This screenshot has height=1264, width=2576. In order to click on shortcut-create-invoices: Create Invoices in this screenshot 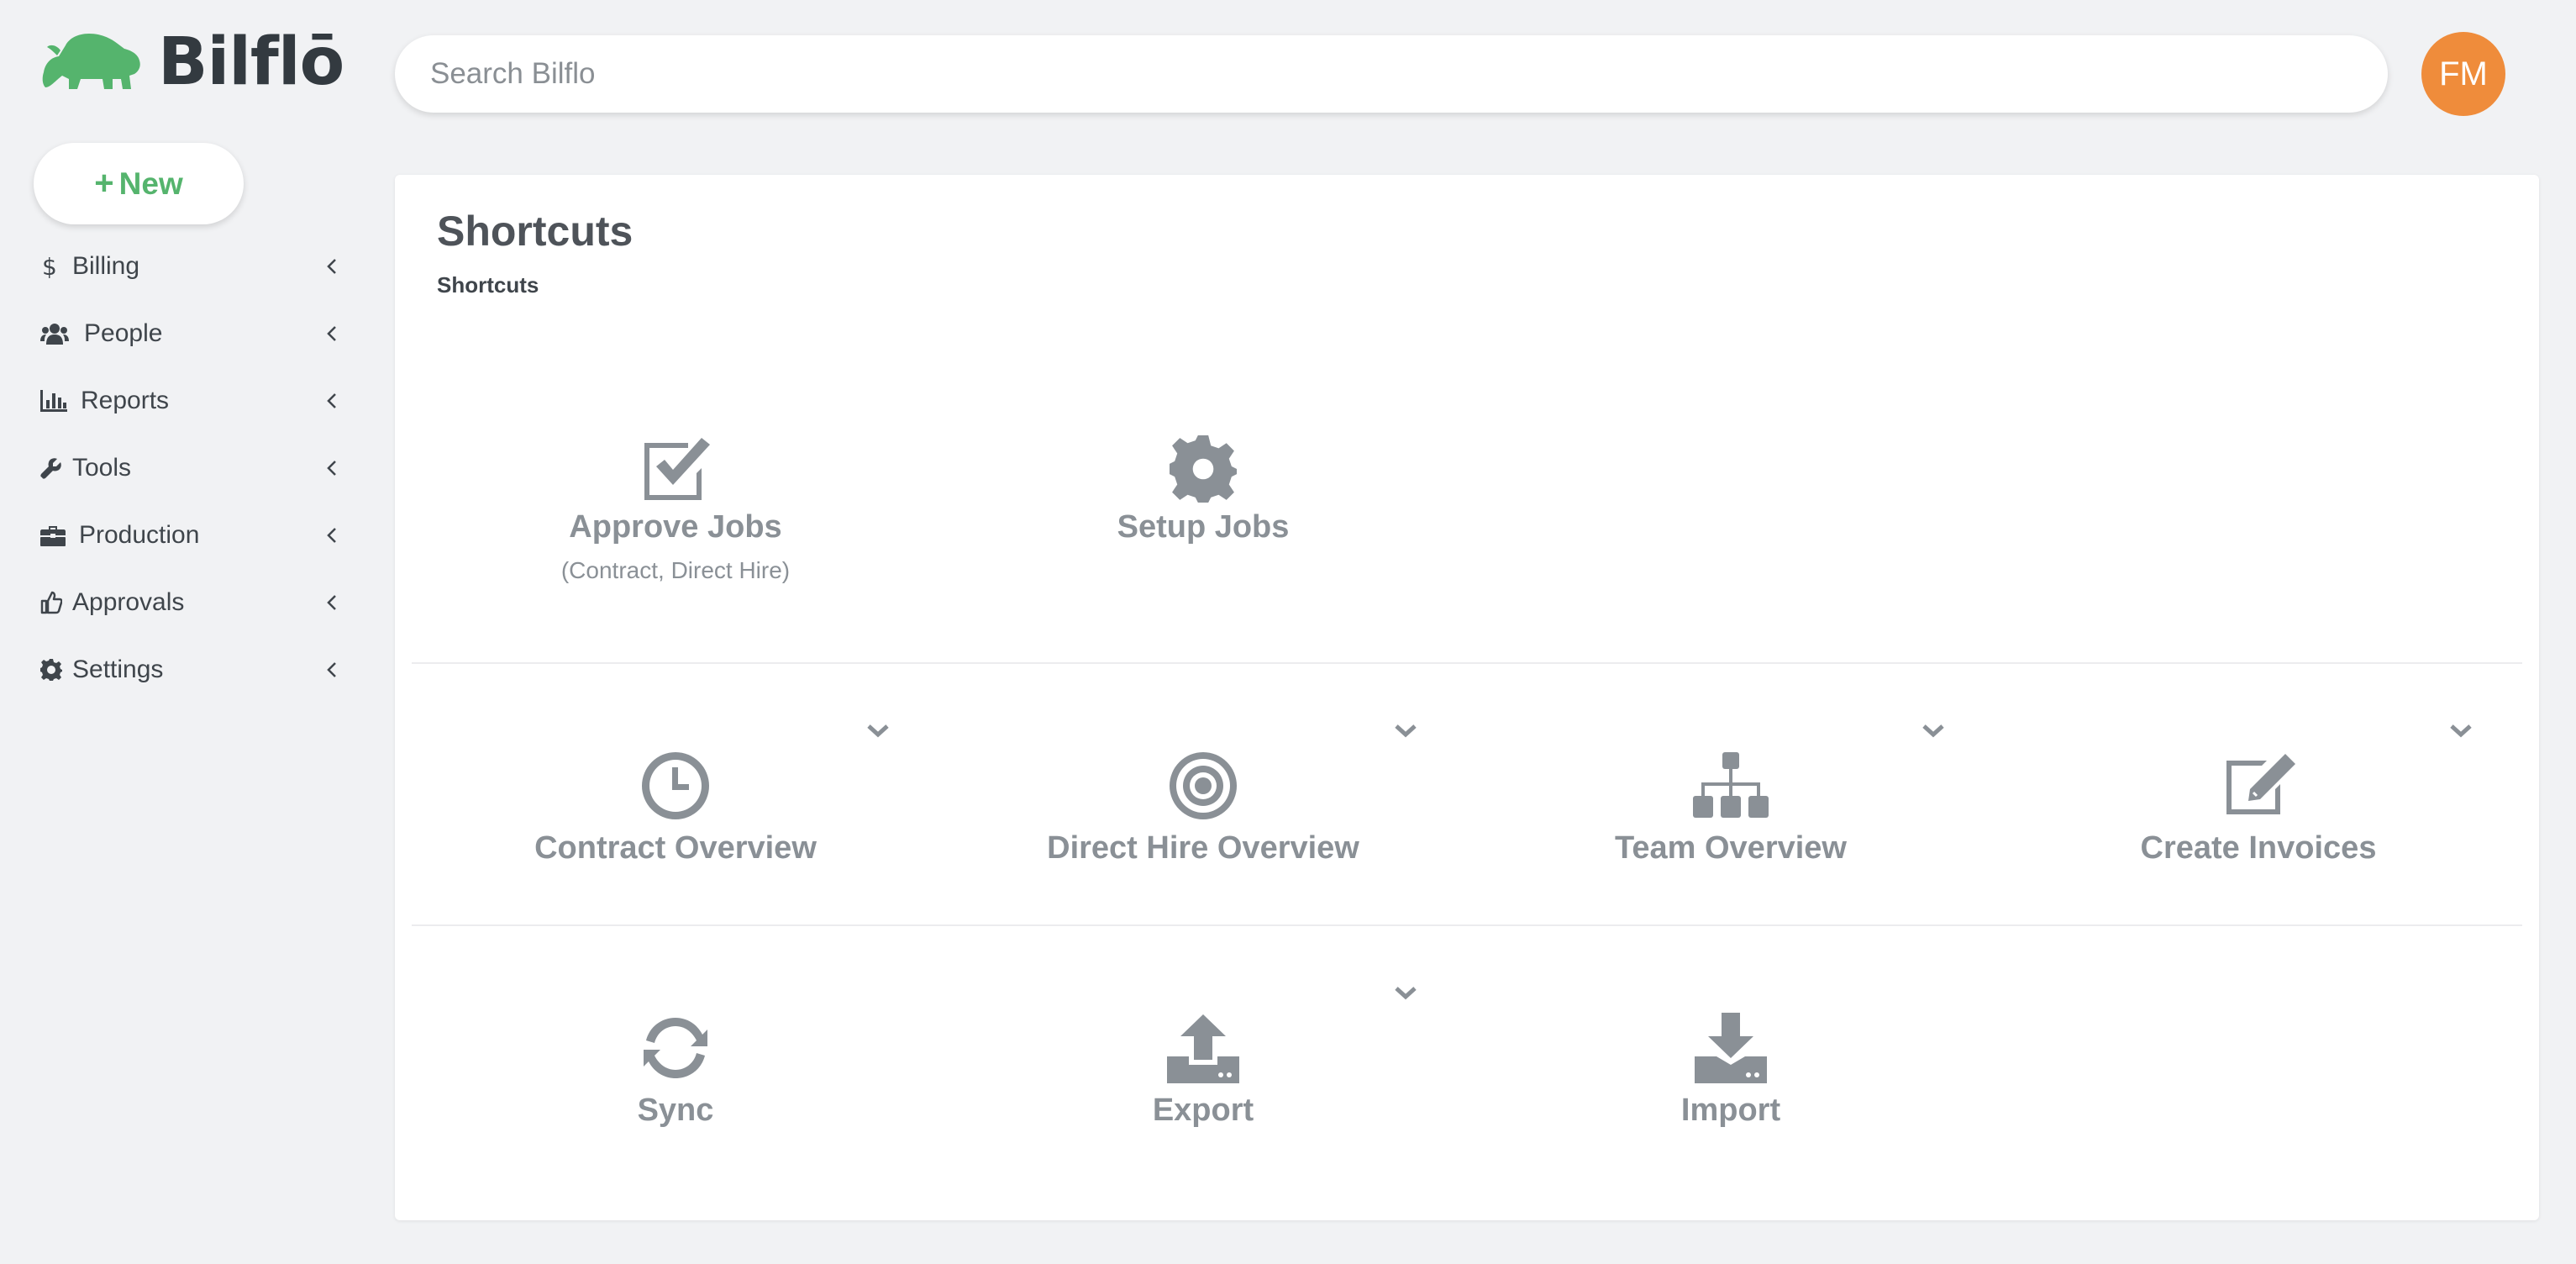, I will do `click(2258, 807)`.